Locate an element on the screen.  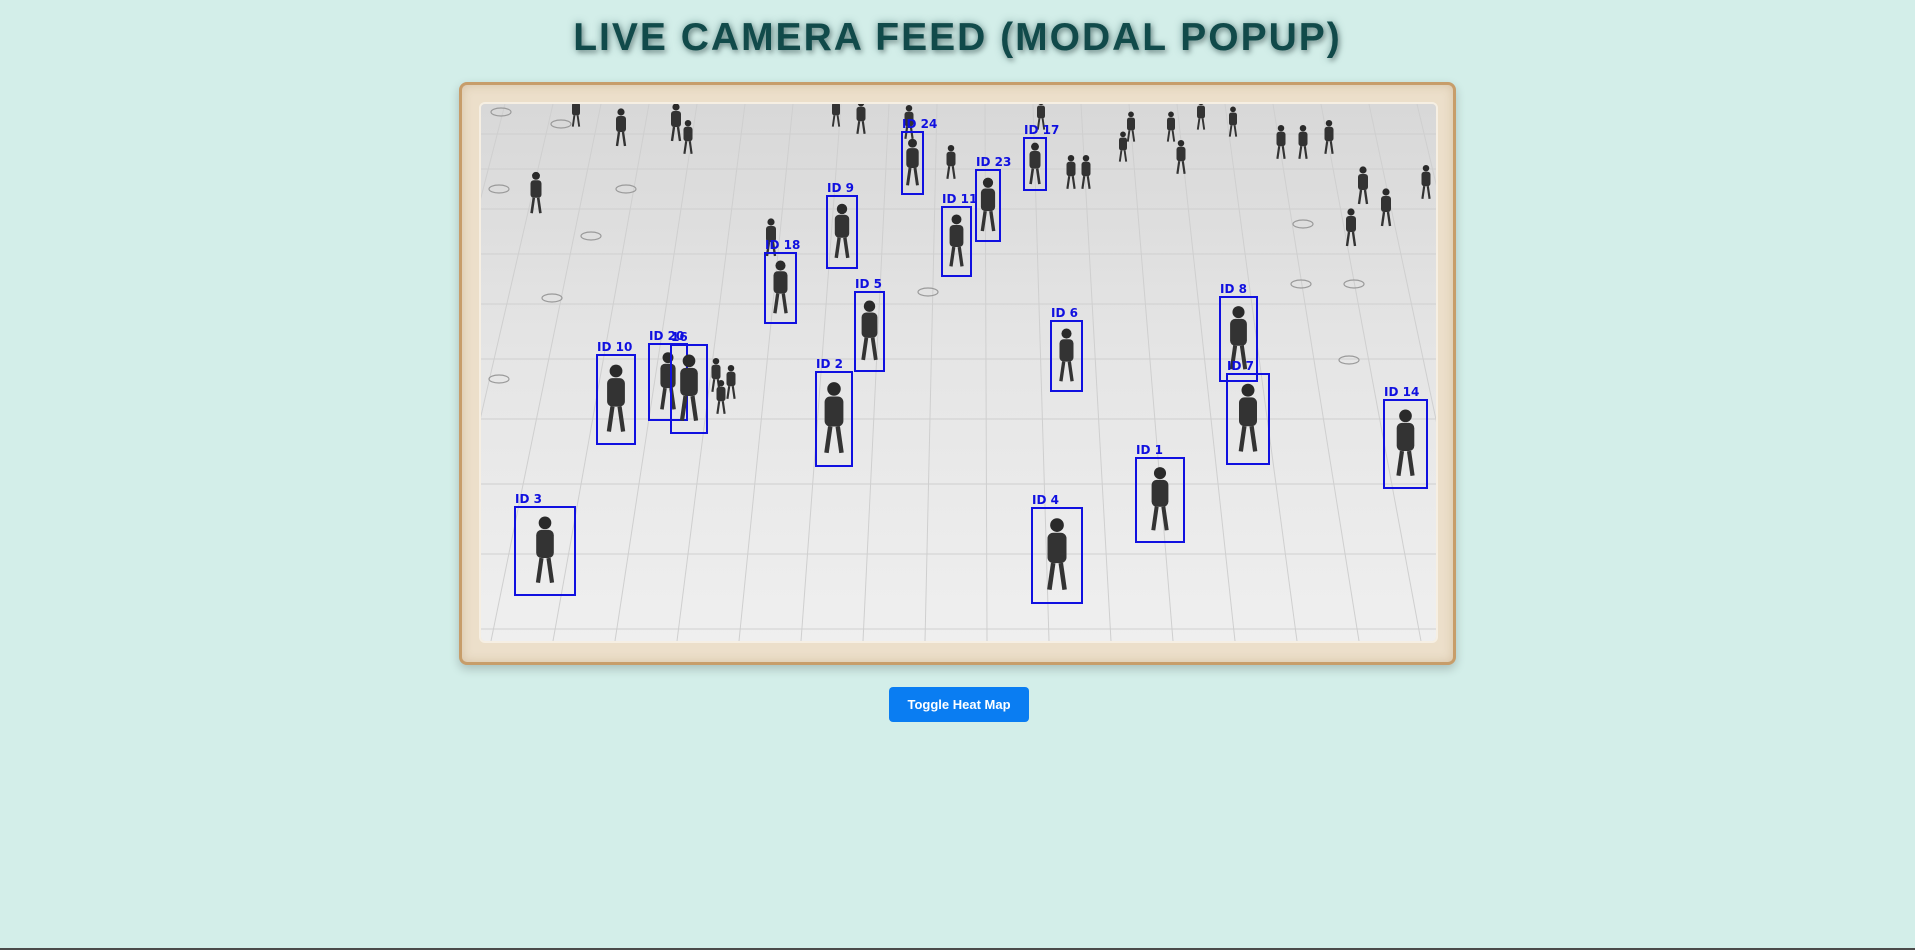
detection-id-label: 16 is located at coordinates (679, 337).